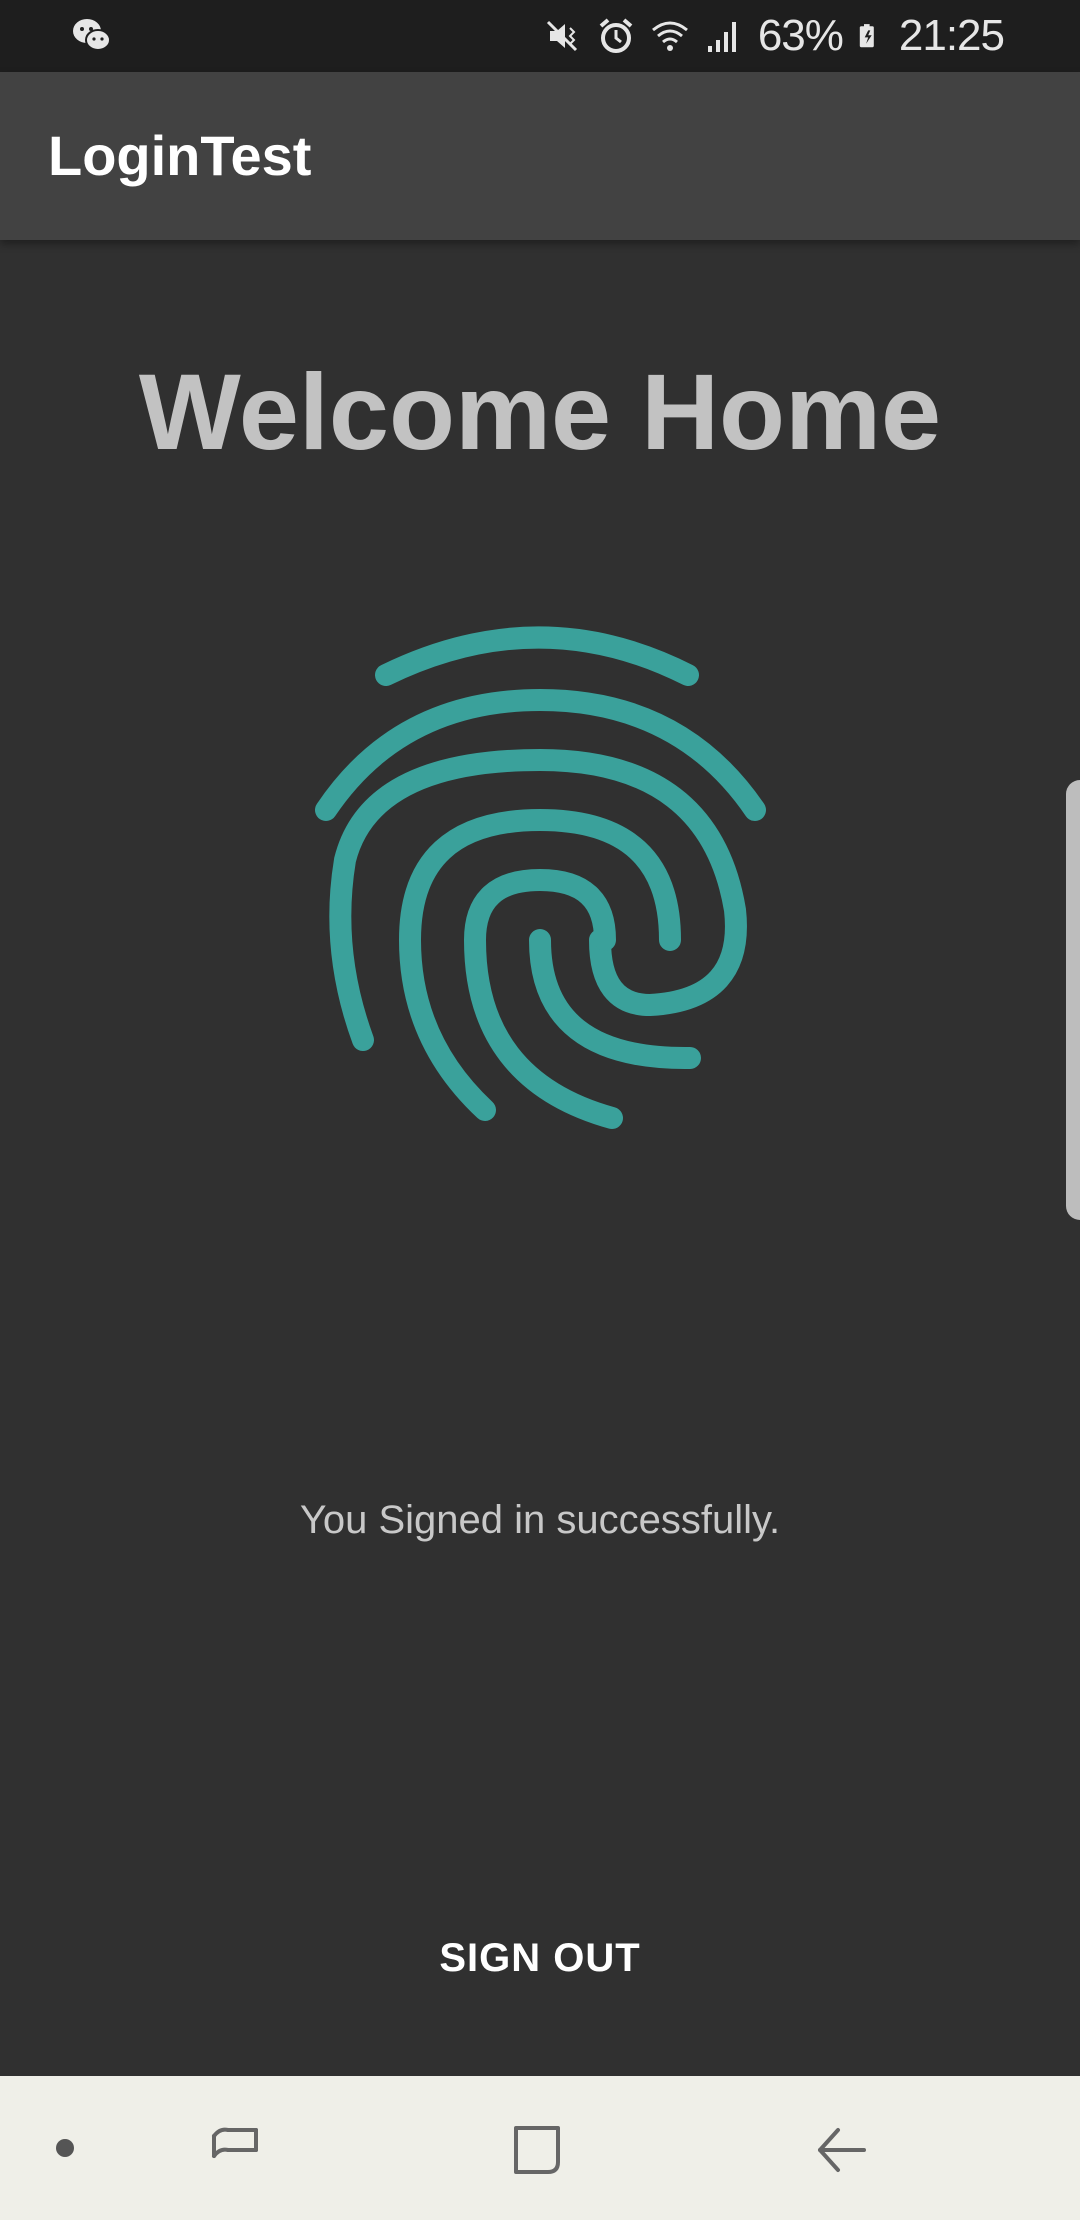 The width and height of the screenshot is (1080, 2220). What do you see at coordinates (236, 2150) in the screenshot?
I see `recent-apps-icon` at bounding box center [236, 2150].